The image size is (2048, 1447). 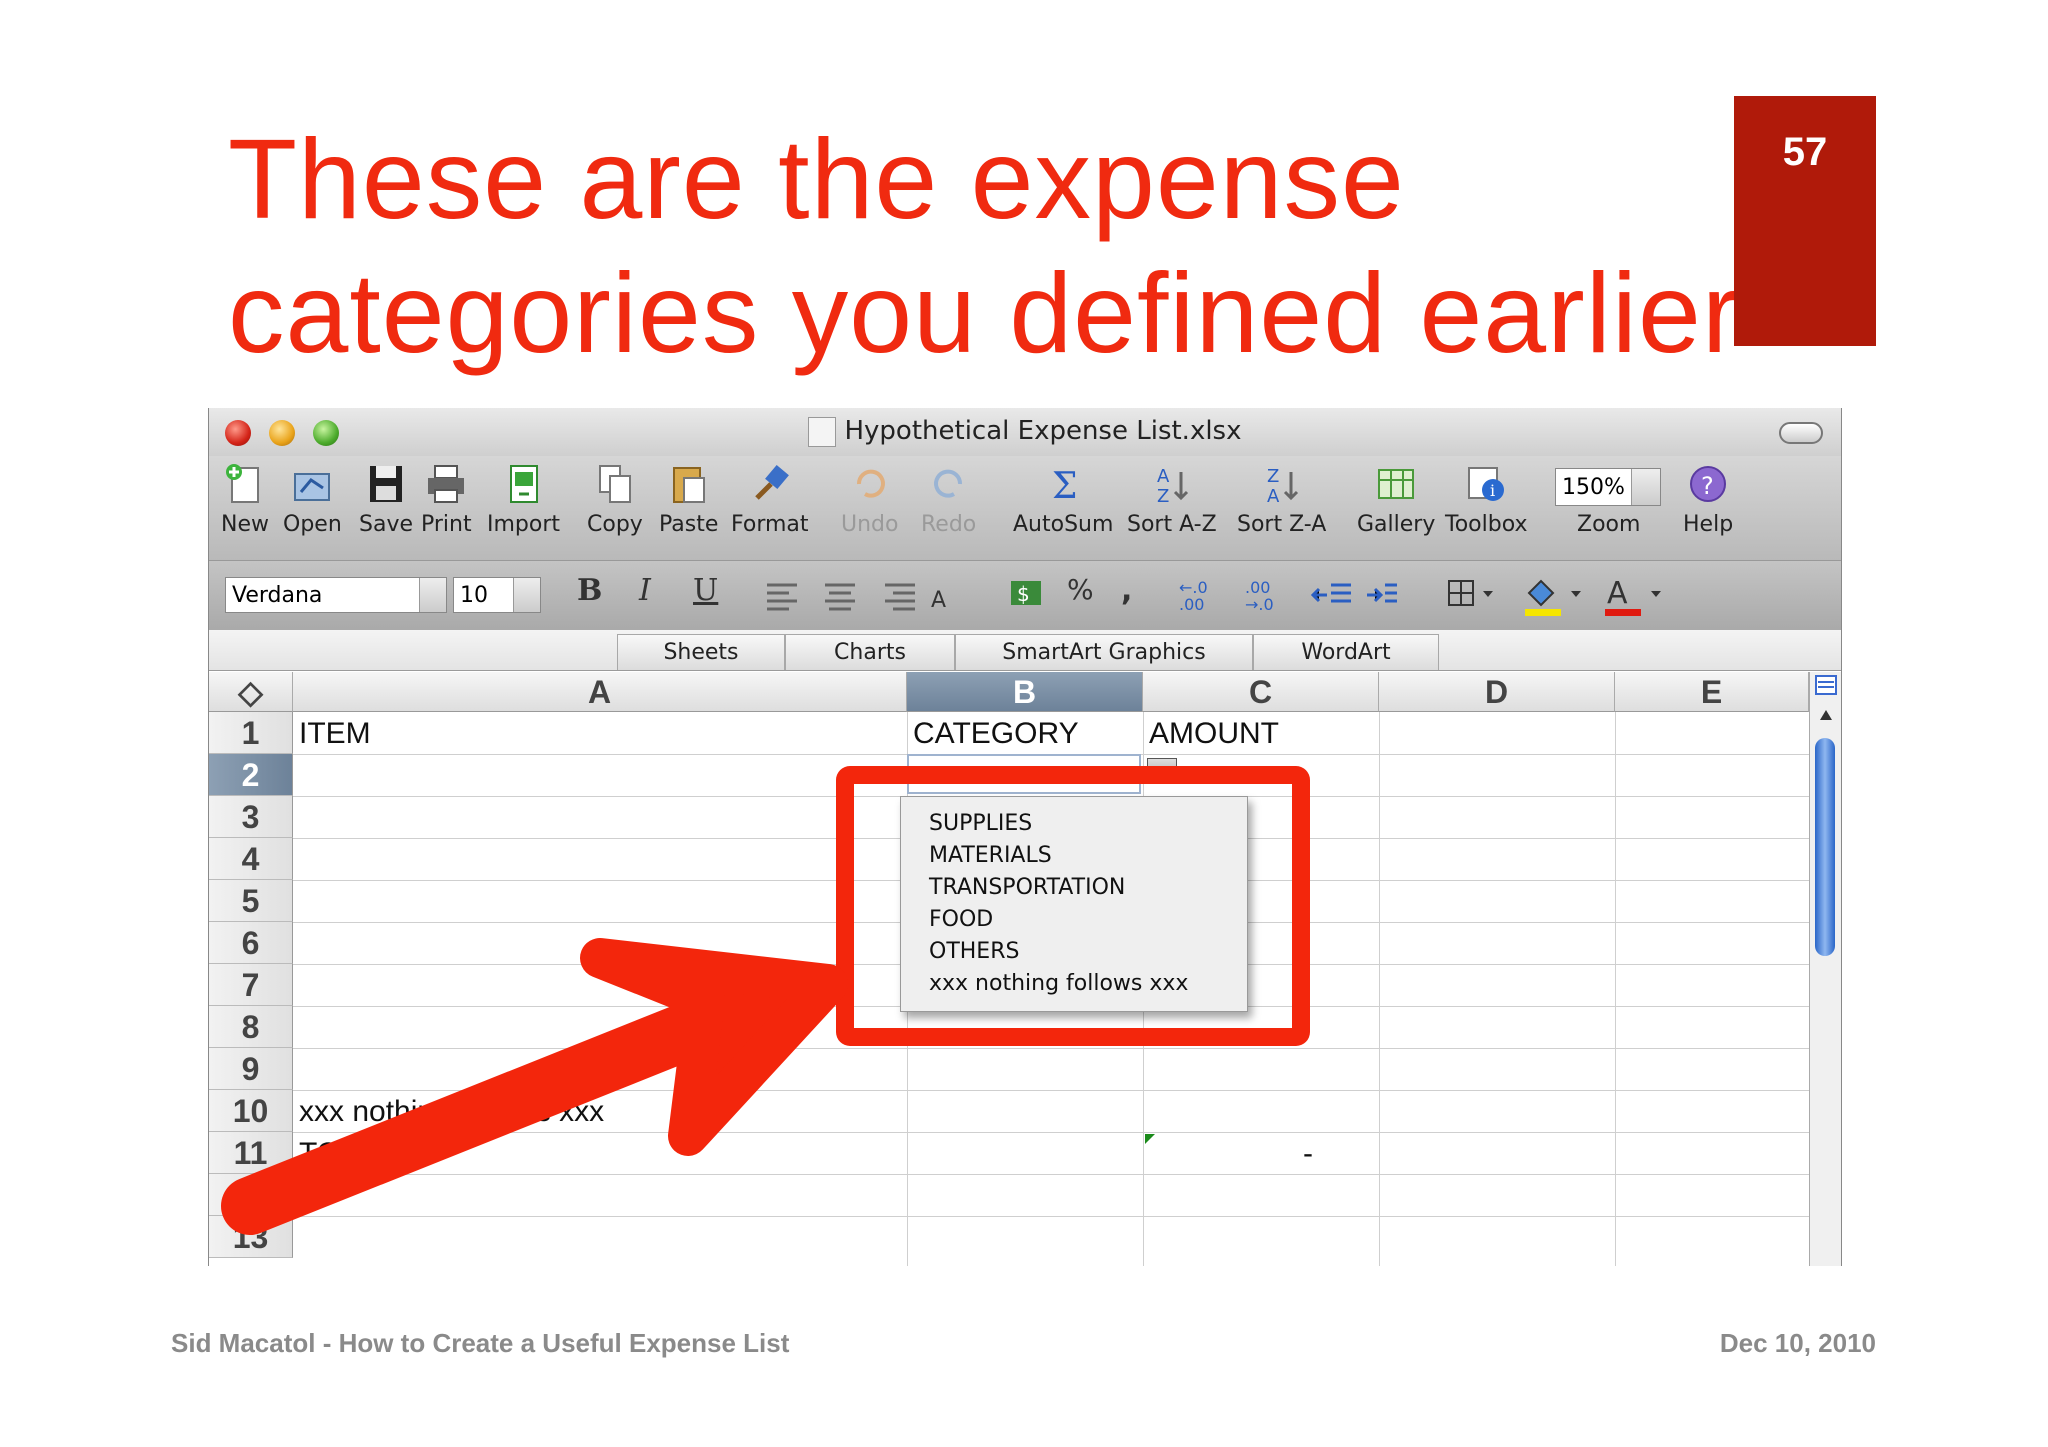 What do you see at coordinates (251, 1111) in the screenshot?
I see `row-header: 10` at bounding box center [251, 1111].